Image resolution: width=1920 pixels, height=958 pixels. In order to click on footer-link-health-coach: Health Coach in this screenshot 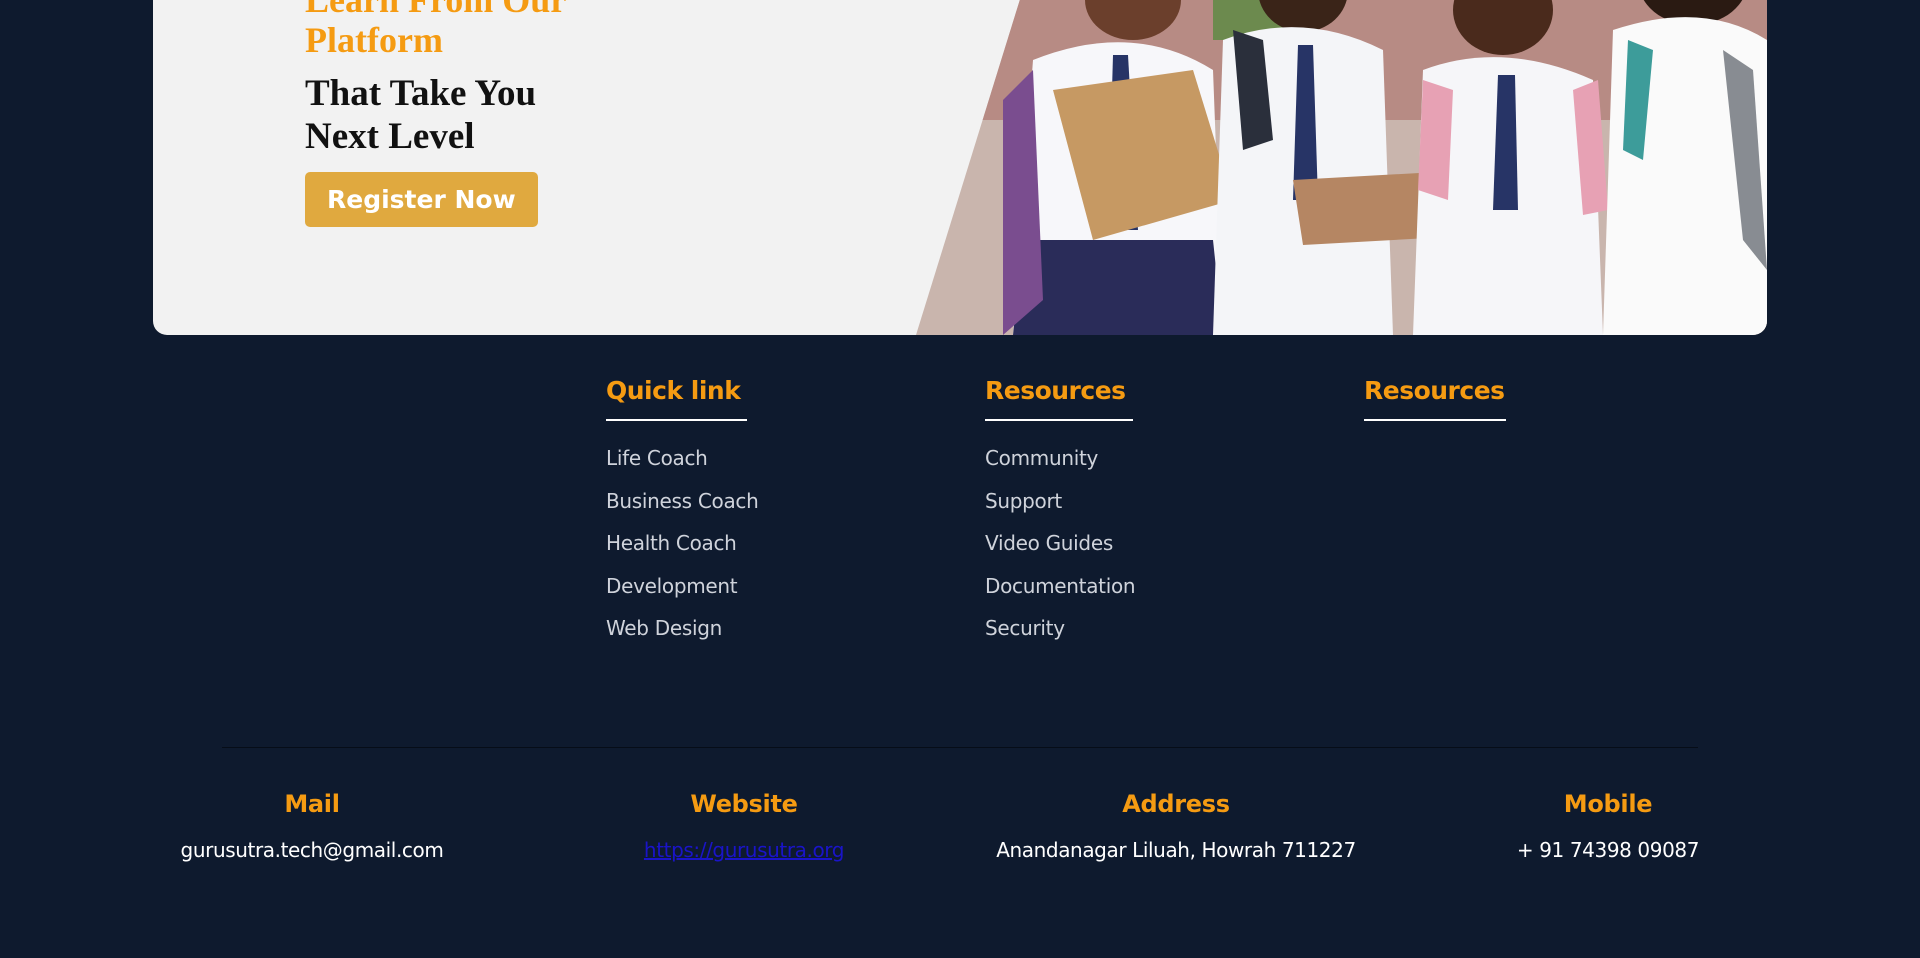, I will do `click(682, 543)`.